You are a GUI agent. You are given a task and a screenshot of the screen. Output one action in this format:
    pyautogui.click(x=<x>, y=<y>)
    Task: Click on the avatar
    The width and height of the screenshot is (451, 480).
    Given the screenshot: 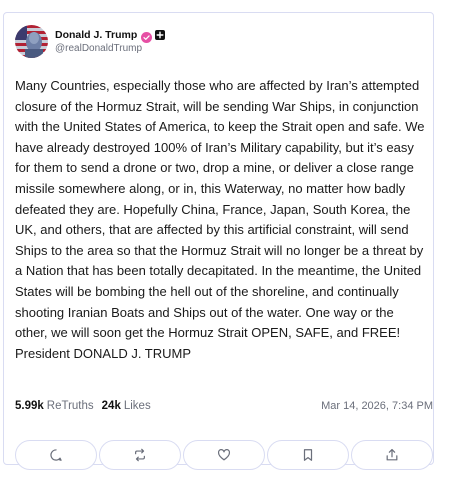 What is the action you would take?
    pyautogui.click(x=31, y=41)
    